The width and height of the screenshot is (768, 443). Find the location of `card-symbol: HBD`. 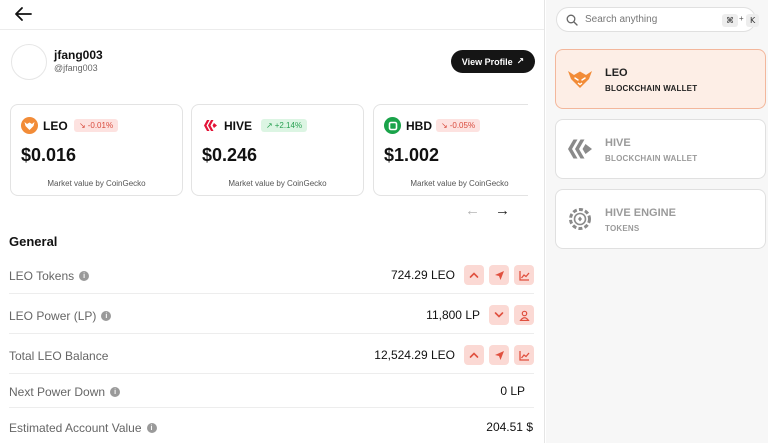

card-symbol: HBD is located at coordinates (419, 126).